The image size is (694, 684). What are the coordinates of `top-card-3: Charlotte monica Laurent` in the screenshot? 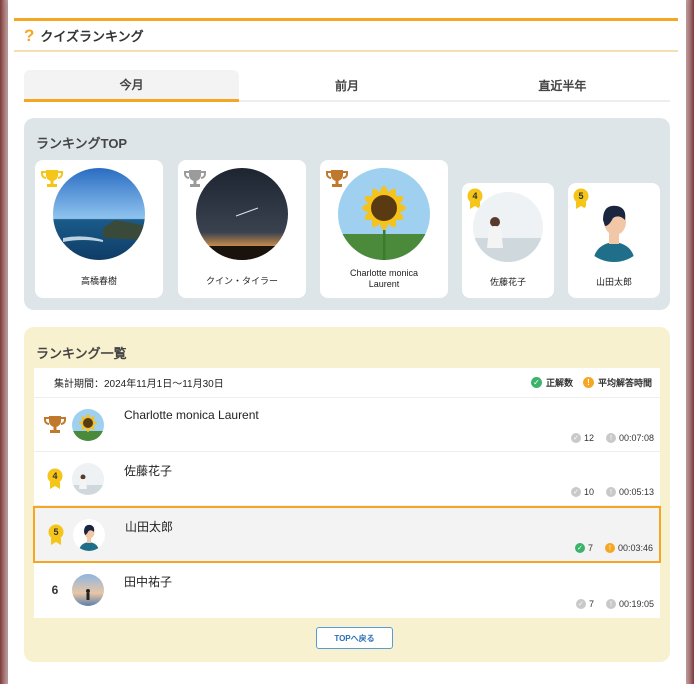 It's located at (384, 229).